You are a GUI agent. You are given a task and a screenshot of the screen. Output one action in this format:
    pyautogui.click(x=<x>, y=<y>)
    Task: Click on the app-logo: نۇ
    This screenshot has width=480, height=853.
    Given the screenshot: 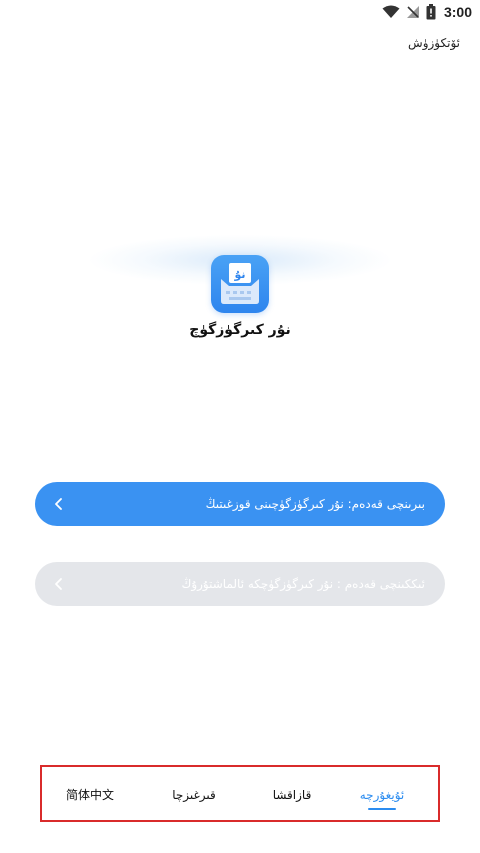 What is the action you would take?
    pyautogui.click(x=240, y=284)
    